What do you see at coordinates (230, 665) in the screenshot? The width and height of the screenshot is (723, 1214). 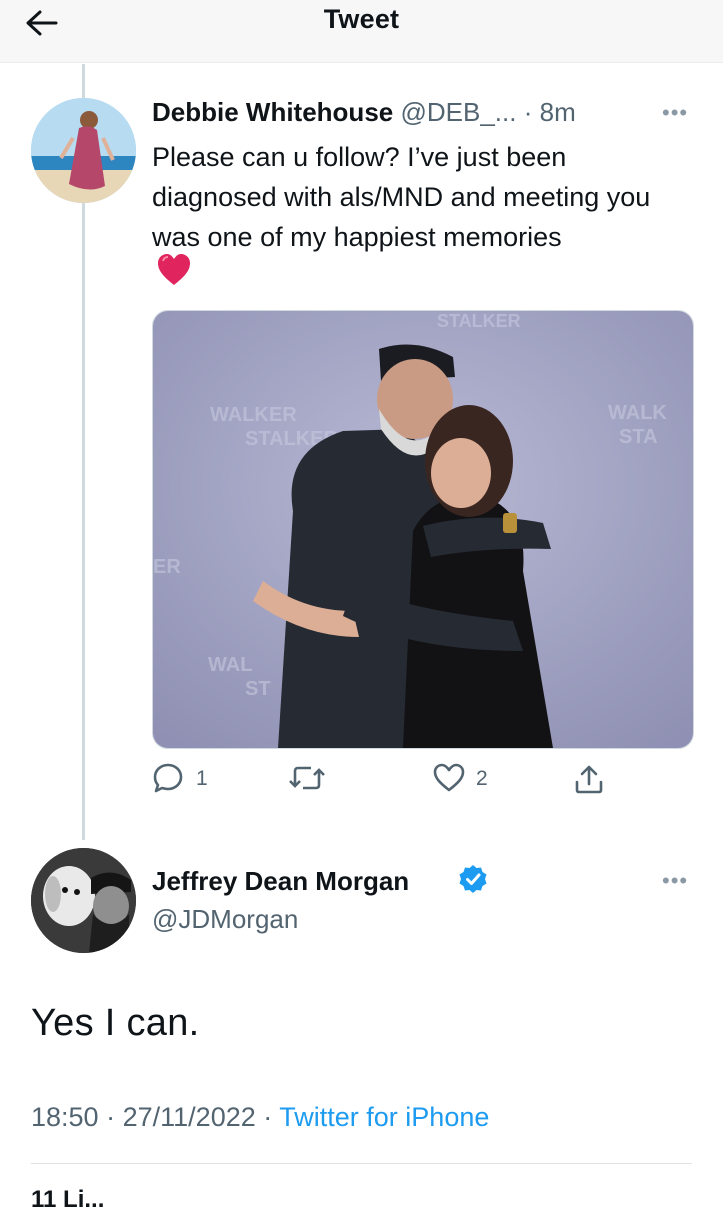 I see `backdrop-text: WAL` at bounding box center [230, 665].